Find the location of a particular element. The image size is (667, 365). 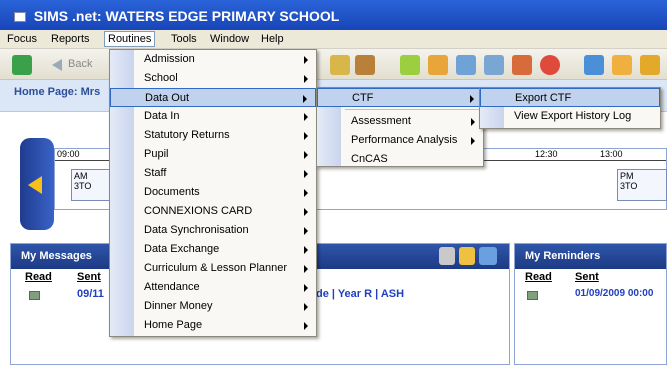

exchange-icon is located at coordinates (594, 65).